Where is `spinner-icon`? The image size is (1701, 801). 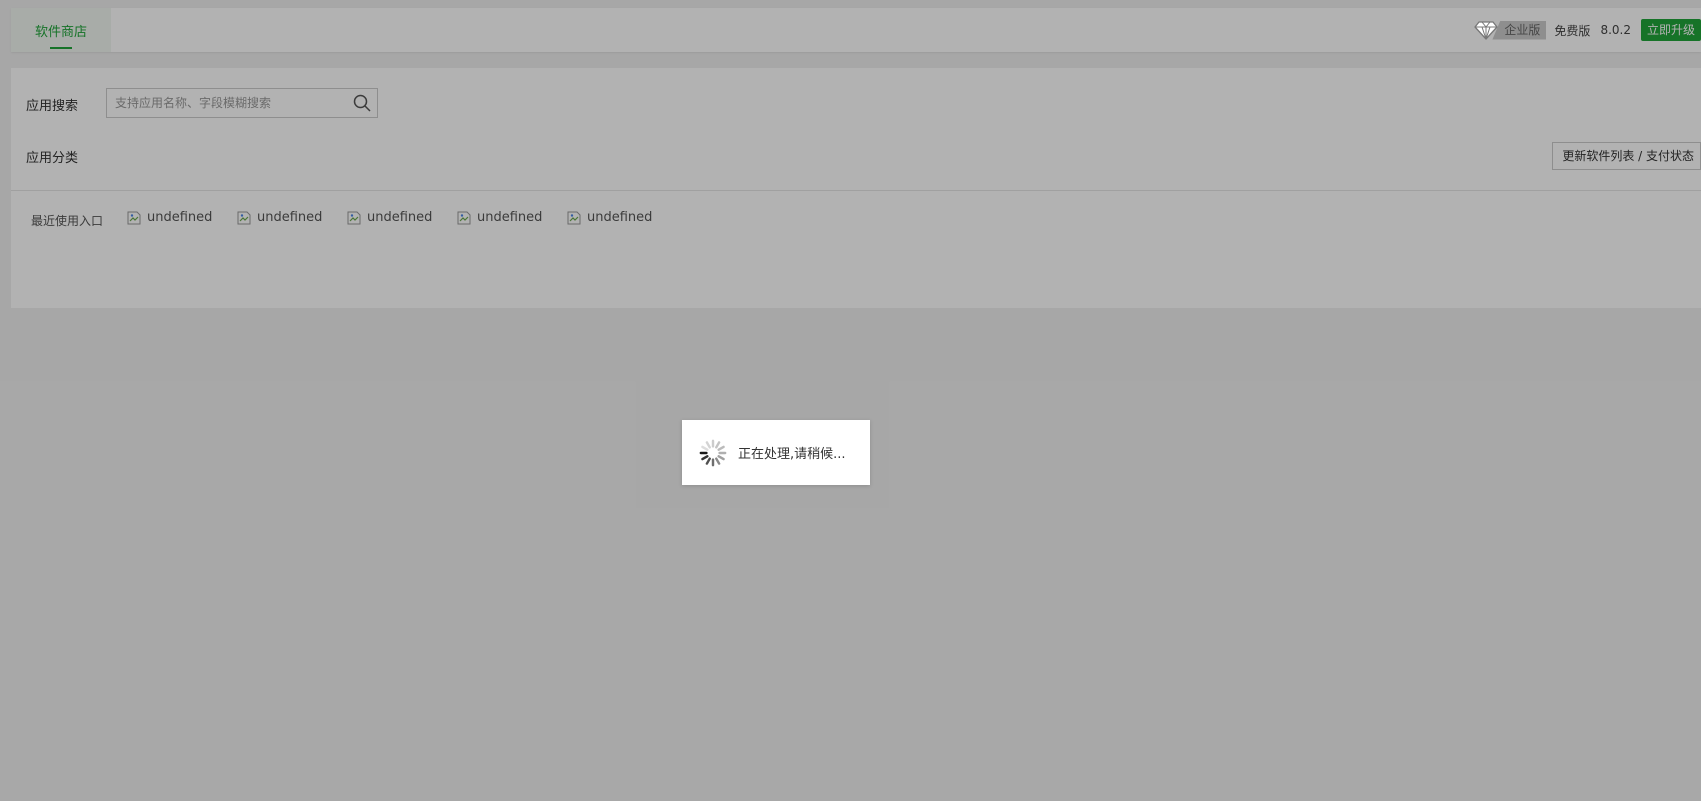
spinner-icon is located at coordinates (713, 452).